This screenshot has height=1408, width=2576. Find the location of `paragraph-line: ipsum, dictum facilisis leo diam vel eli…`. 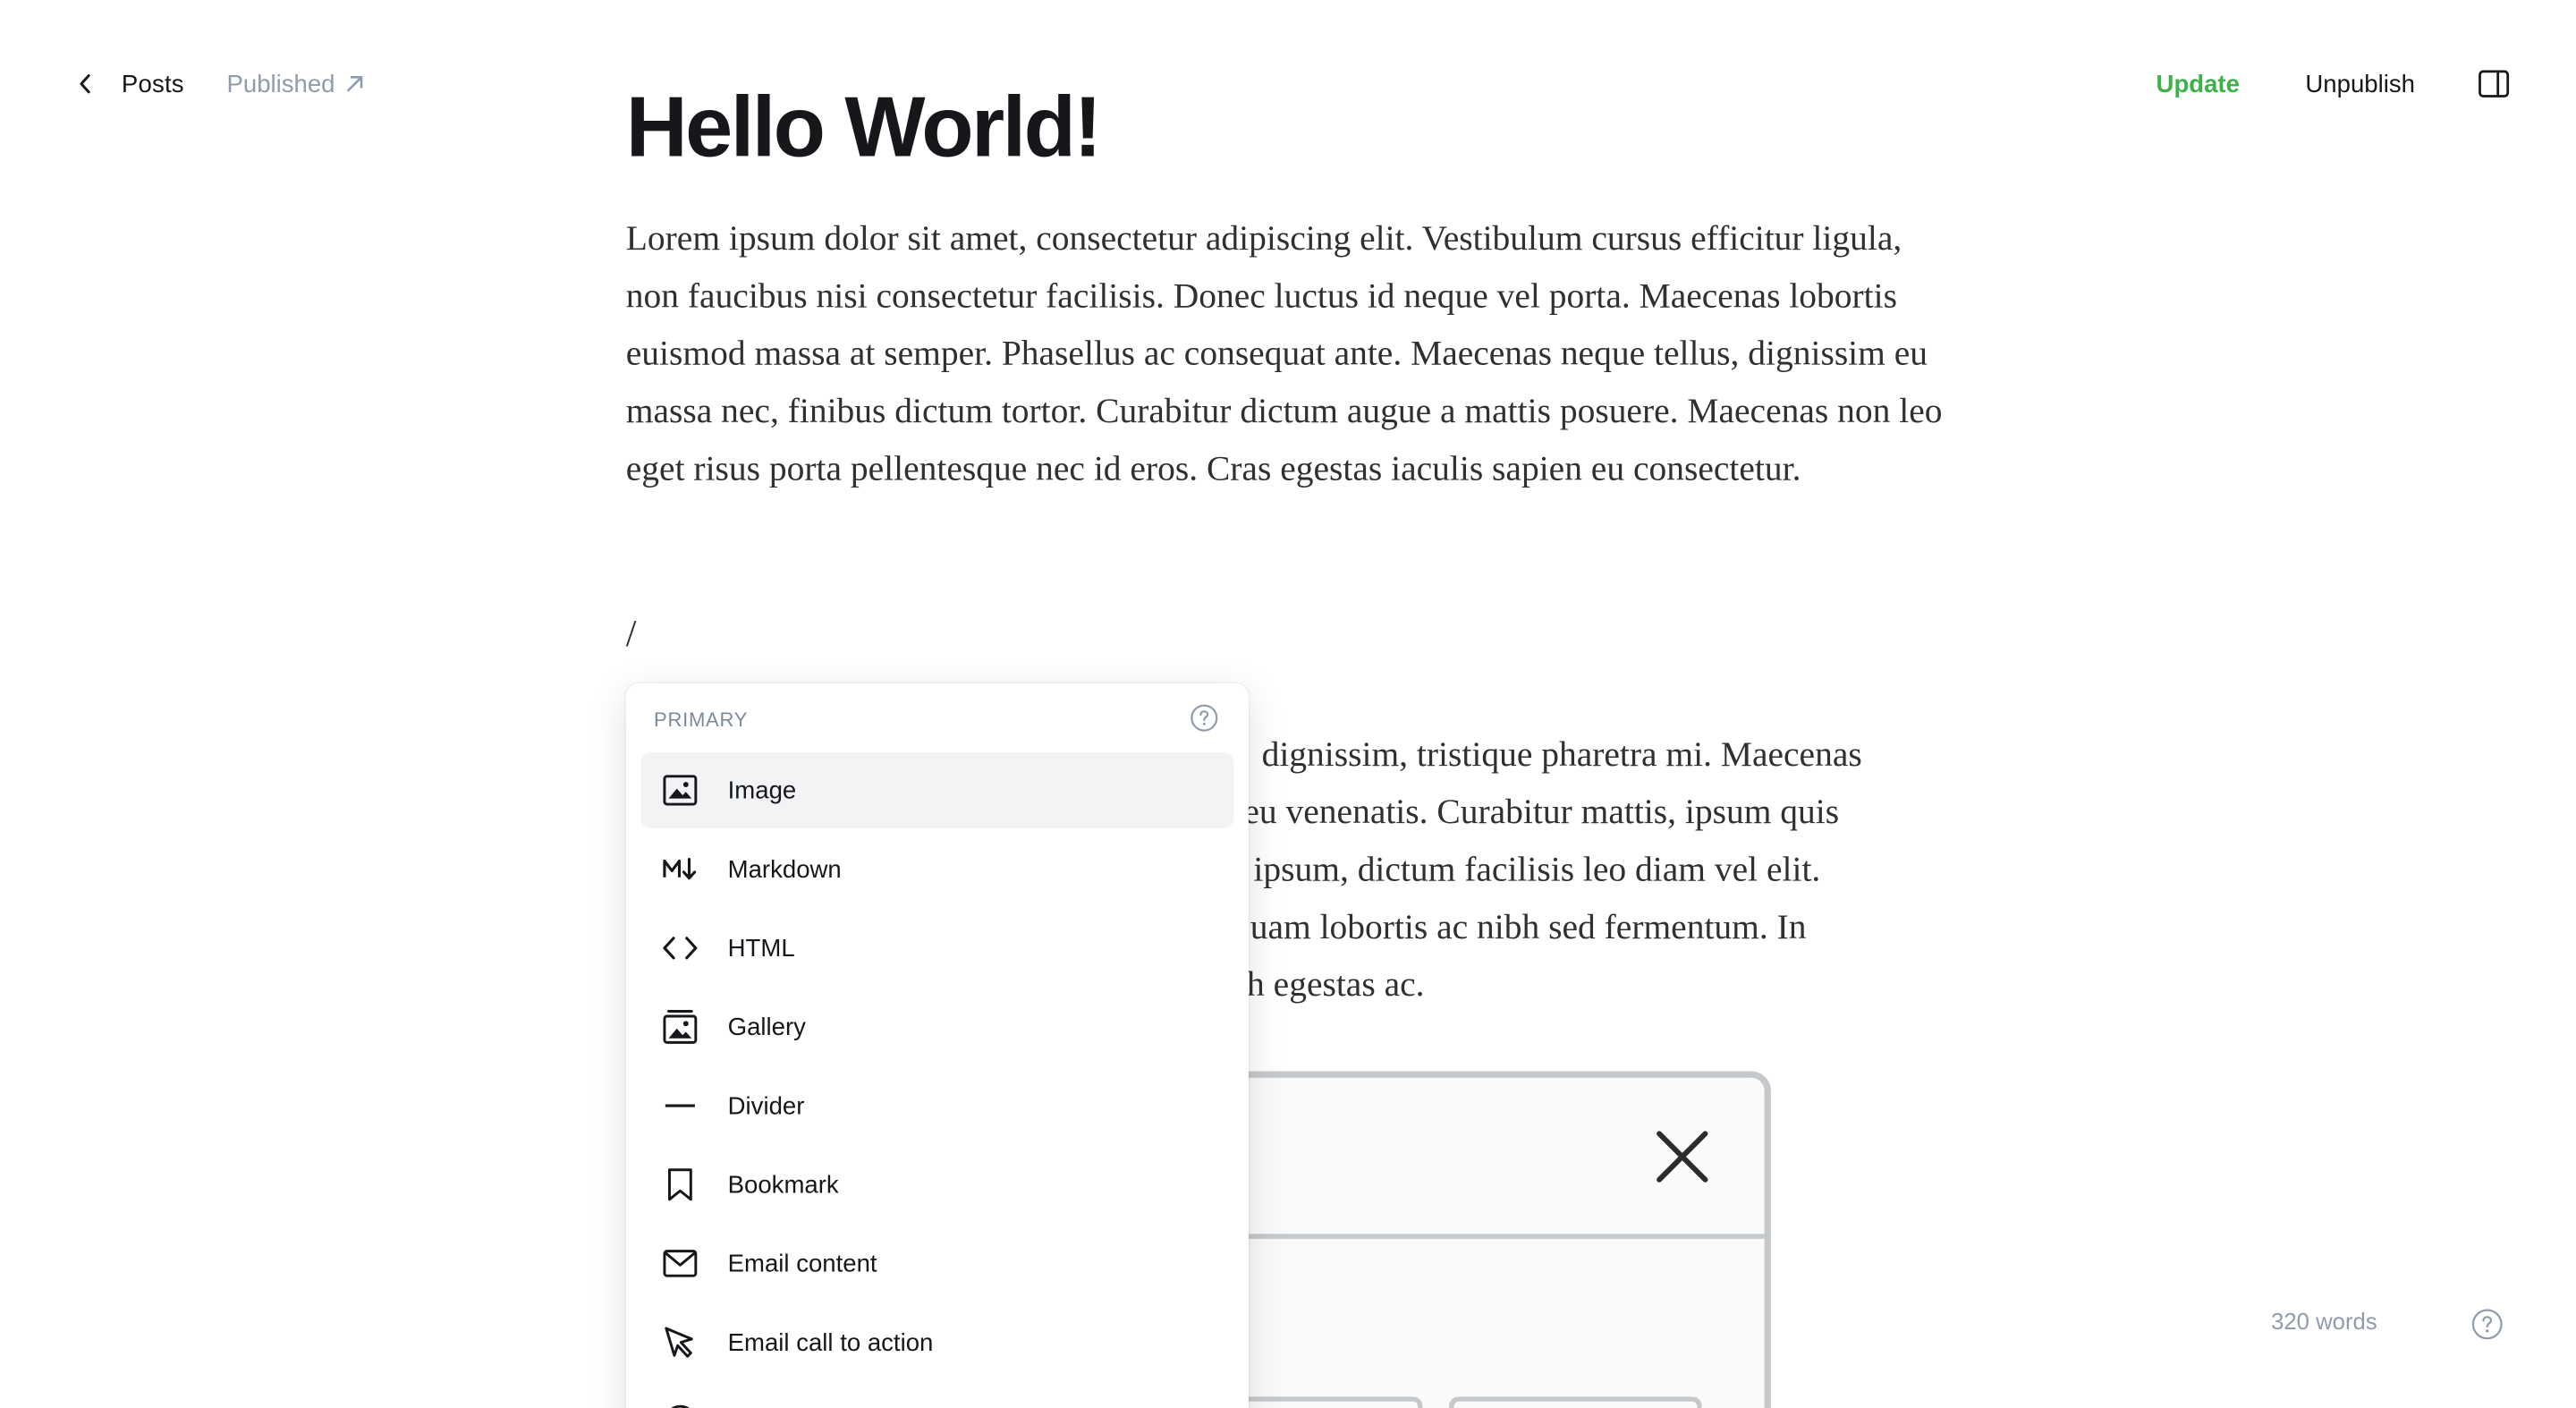

paragraph-line: ipsum, dictum facilisis leo diam vel eli… is located at coordinates (1537, 869).